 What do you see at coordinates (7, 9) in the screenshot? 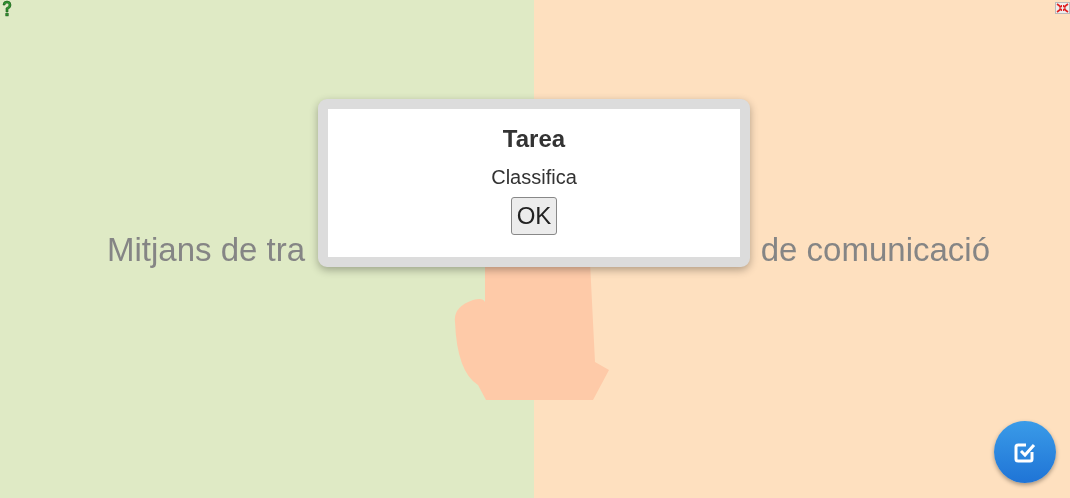
I see `help-icon` at bounding box center [7, 9].